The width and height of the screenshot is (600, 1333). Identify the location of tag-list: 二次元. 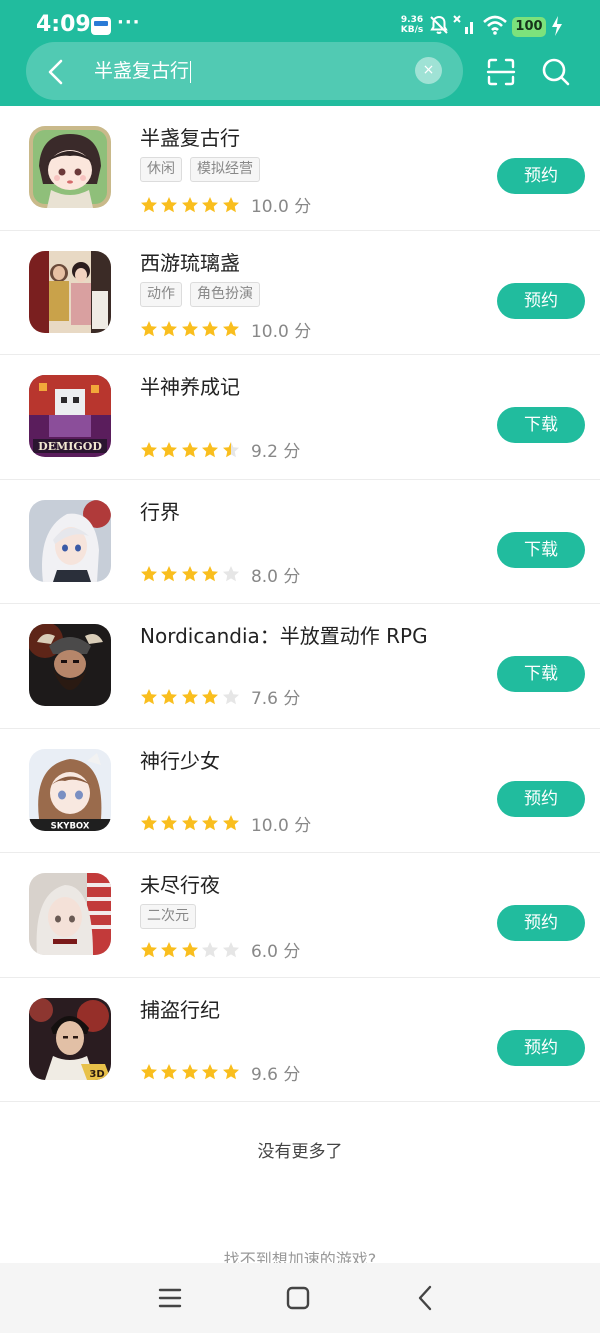
(168, 916).